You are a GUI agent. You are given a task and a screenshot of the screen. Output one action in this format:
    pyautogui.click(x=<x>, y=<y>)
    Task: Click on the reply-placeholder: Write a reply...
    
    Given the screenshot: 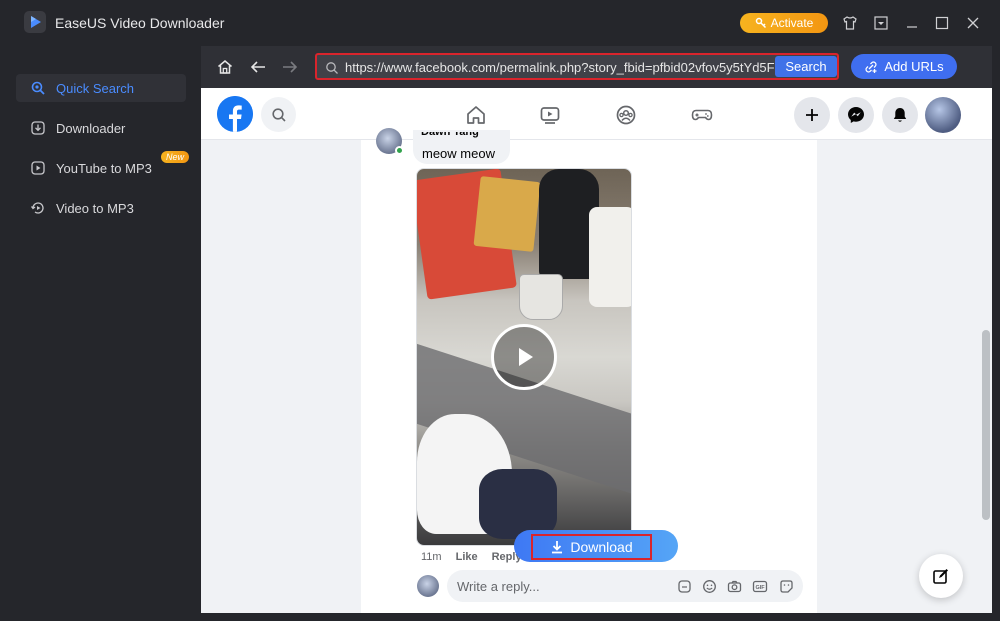 What is the action you would take?
    pyautogui.click(x=498, y=586)
    